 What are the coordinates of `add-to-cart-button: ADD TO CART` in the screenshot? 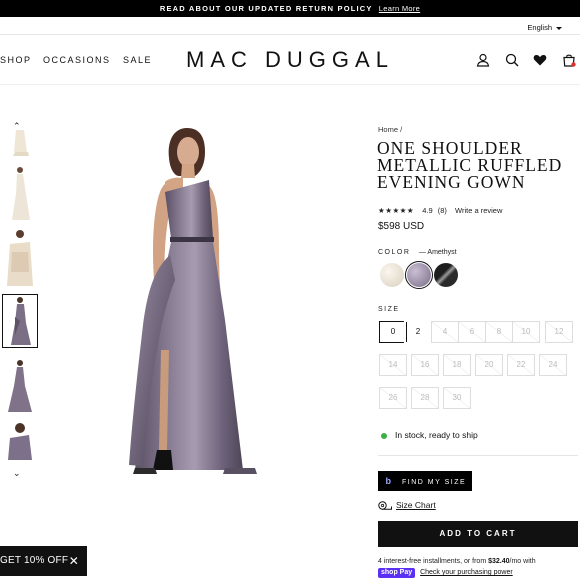 It's located at (478, 534).